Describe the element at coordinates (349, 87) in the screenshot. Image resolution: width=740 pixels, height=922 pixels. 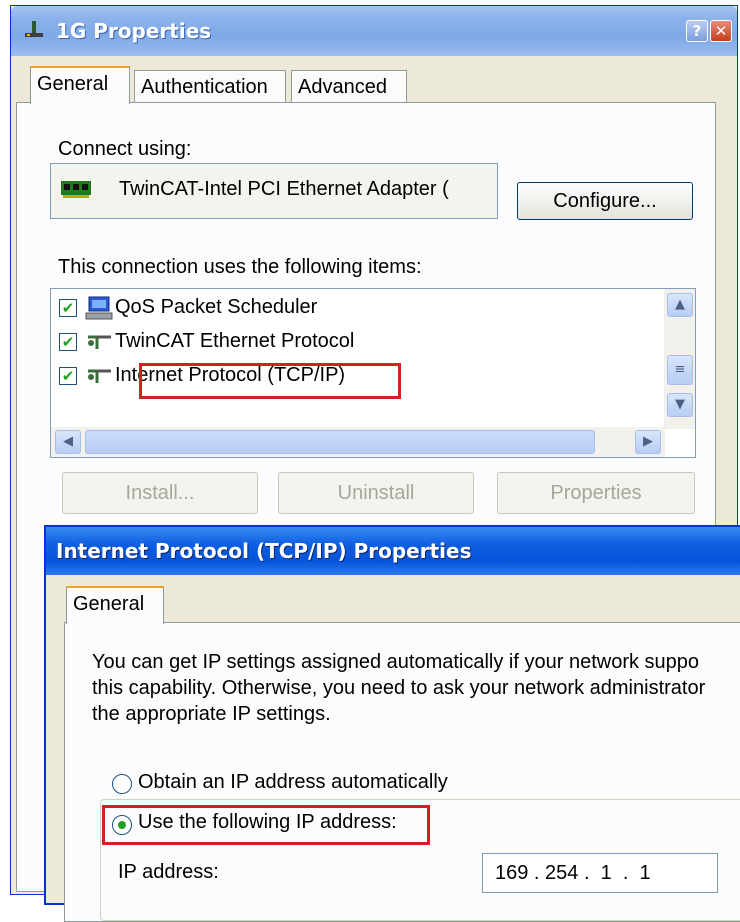
I see `tab-advanced: Advanced` at that location.